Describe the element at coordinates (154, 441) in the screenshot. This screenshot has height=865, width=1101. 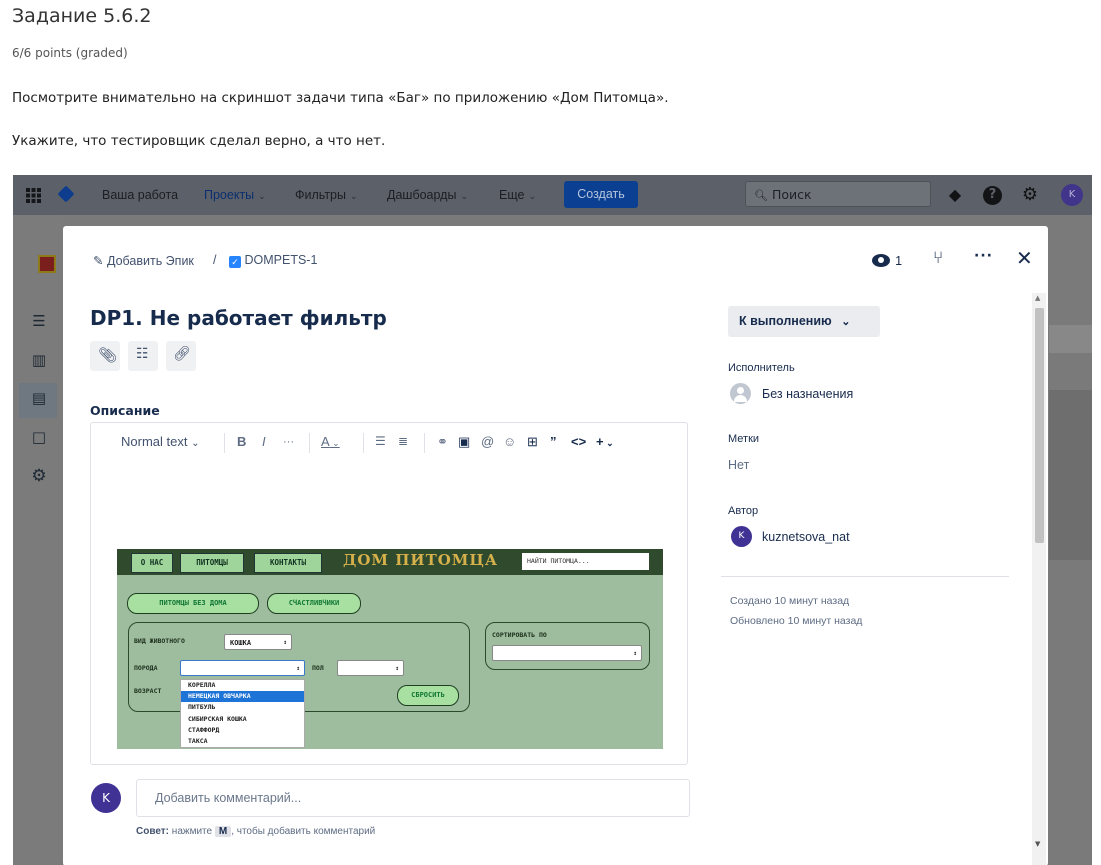
I see `text-style-label: Normal text` at that location.